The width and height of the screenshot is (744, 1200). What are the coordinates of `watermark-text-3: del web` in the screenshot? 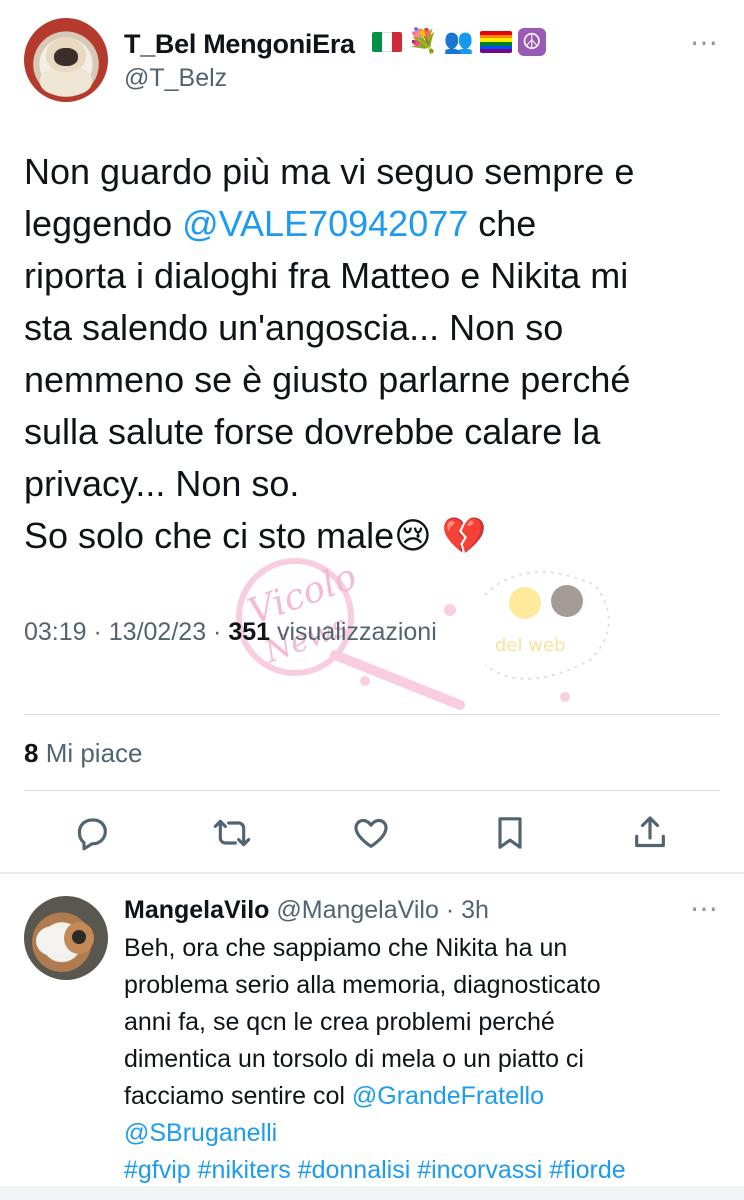 It's located at (530, 645).